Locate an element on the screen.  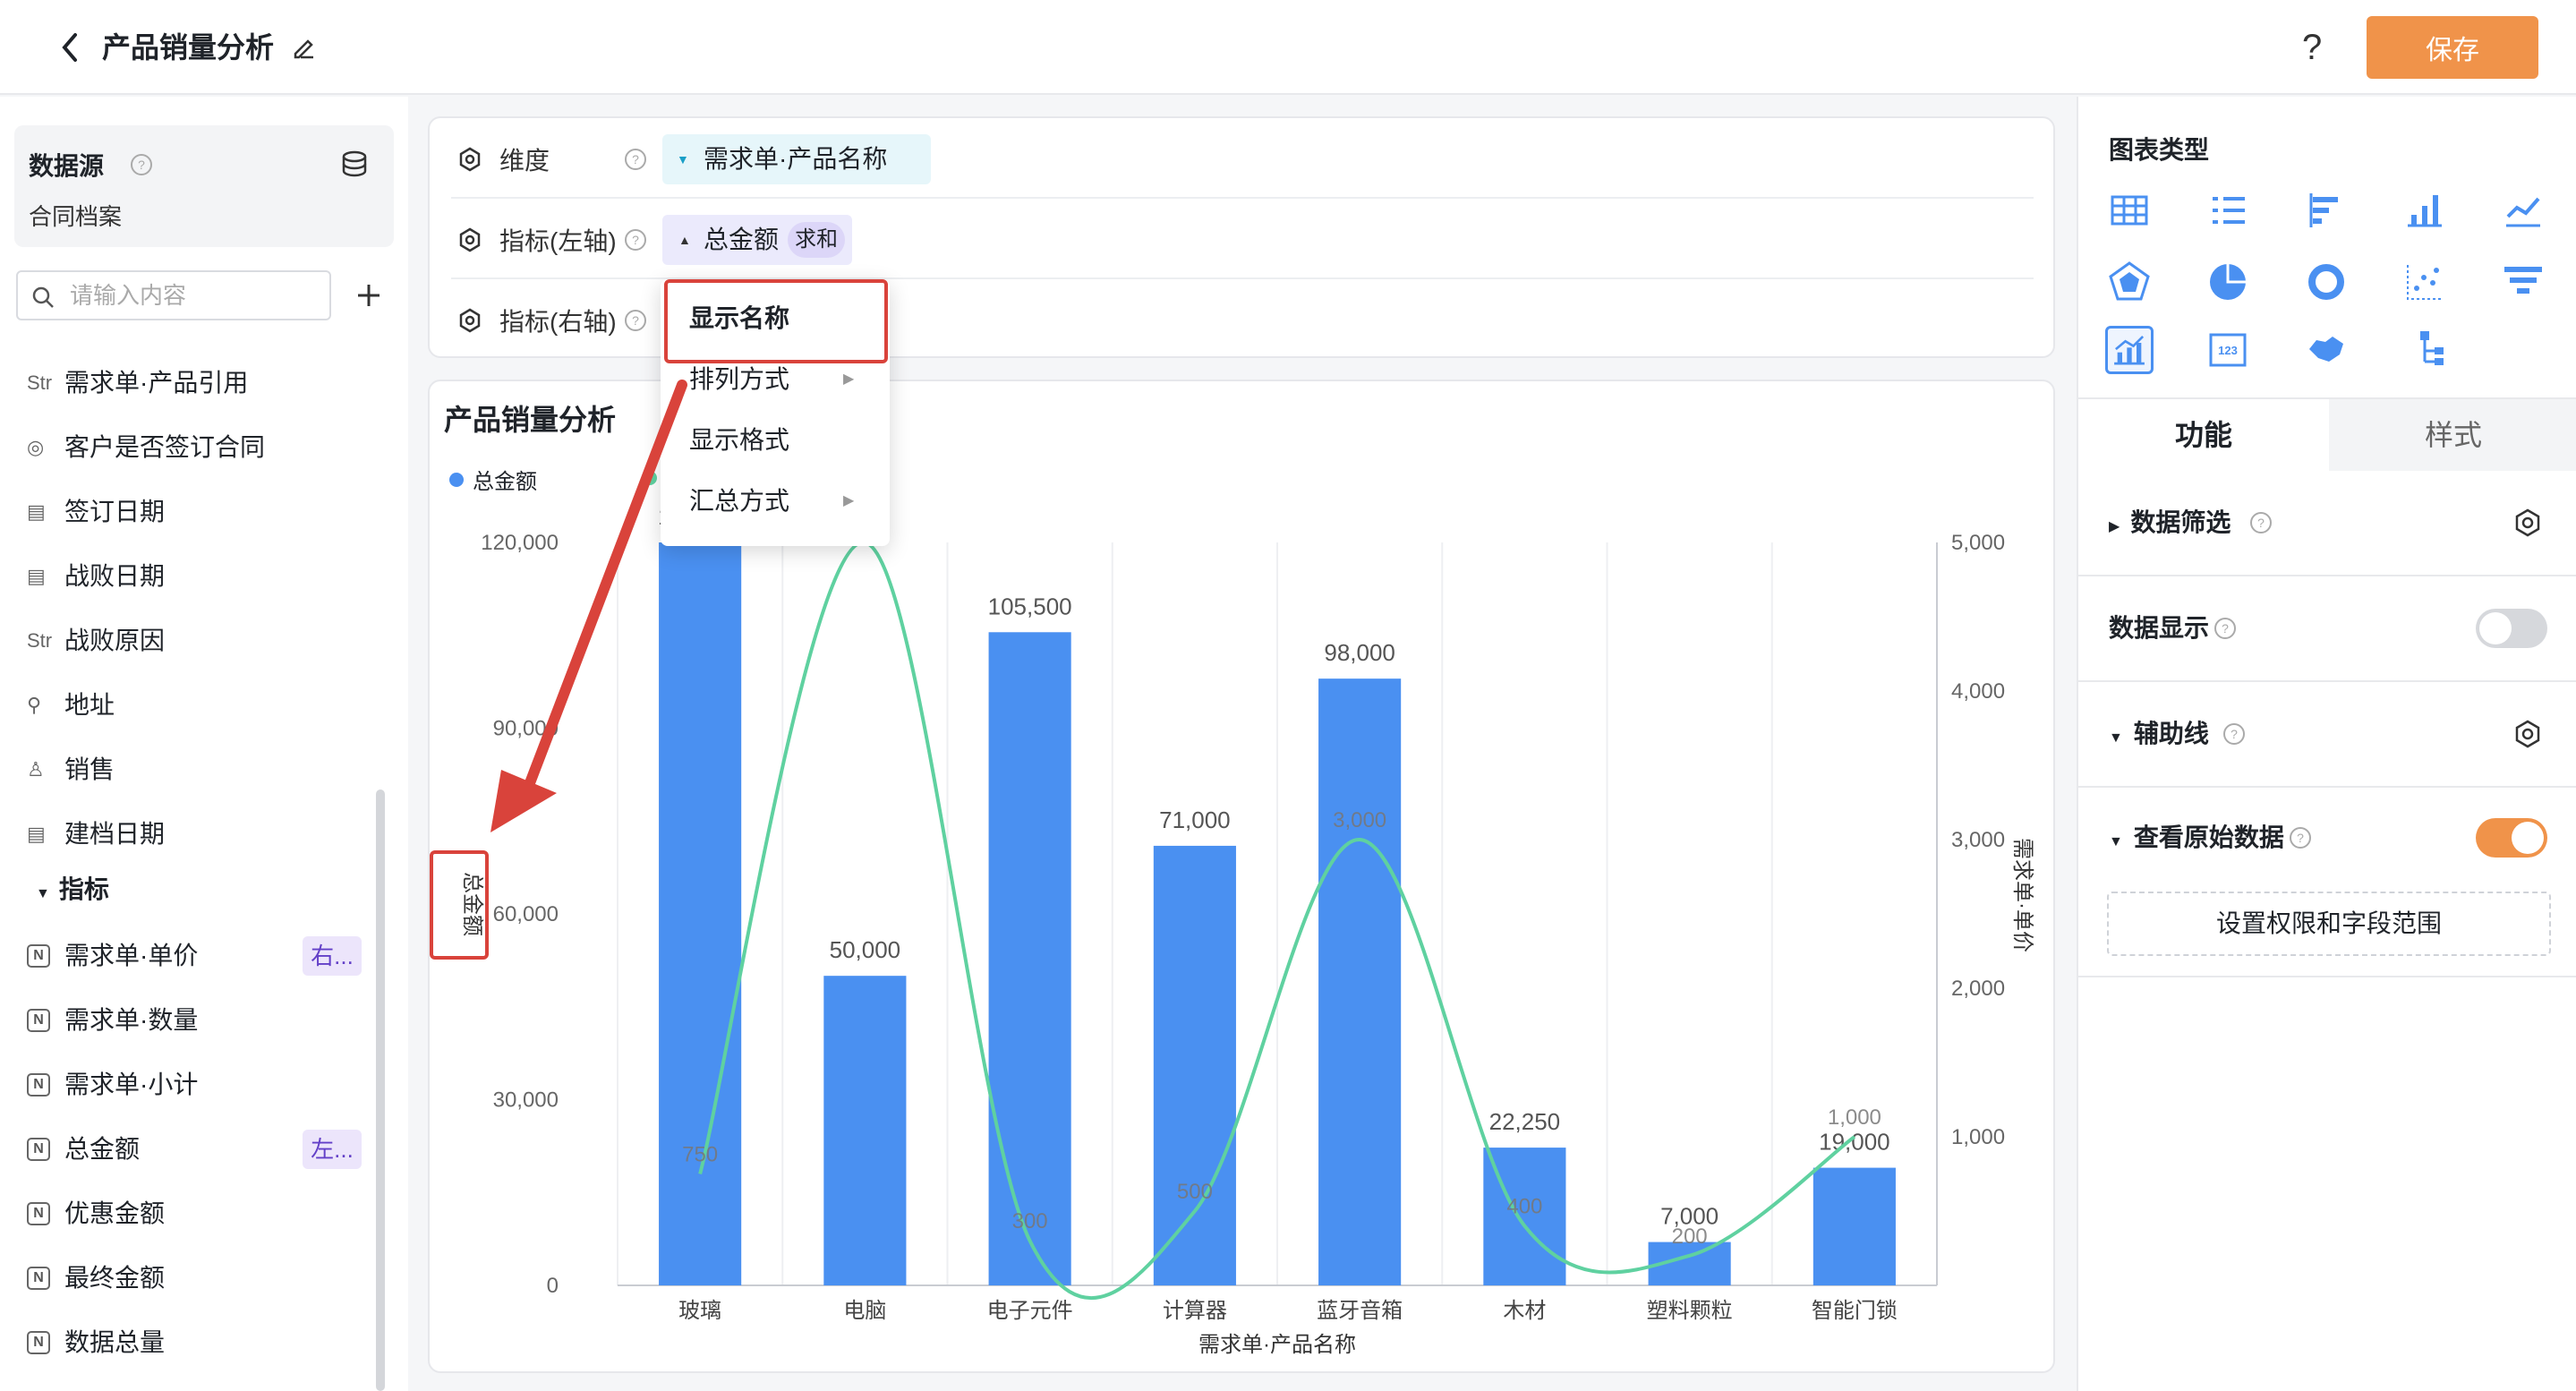
data-filter-help-icon: ? is located at coordinates (2260, 523).